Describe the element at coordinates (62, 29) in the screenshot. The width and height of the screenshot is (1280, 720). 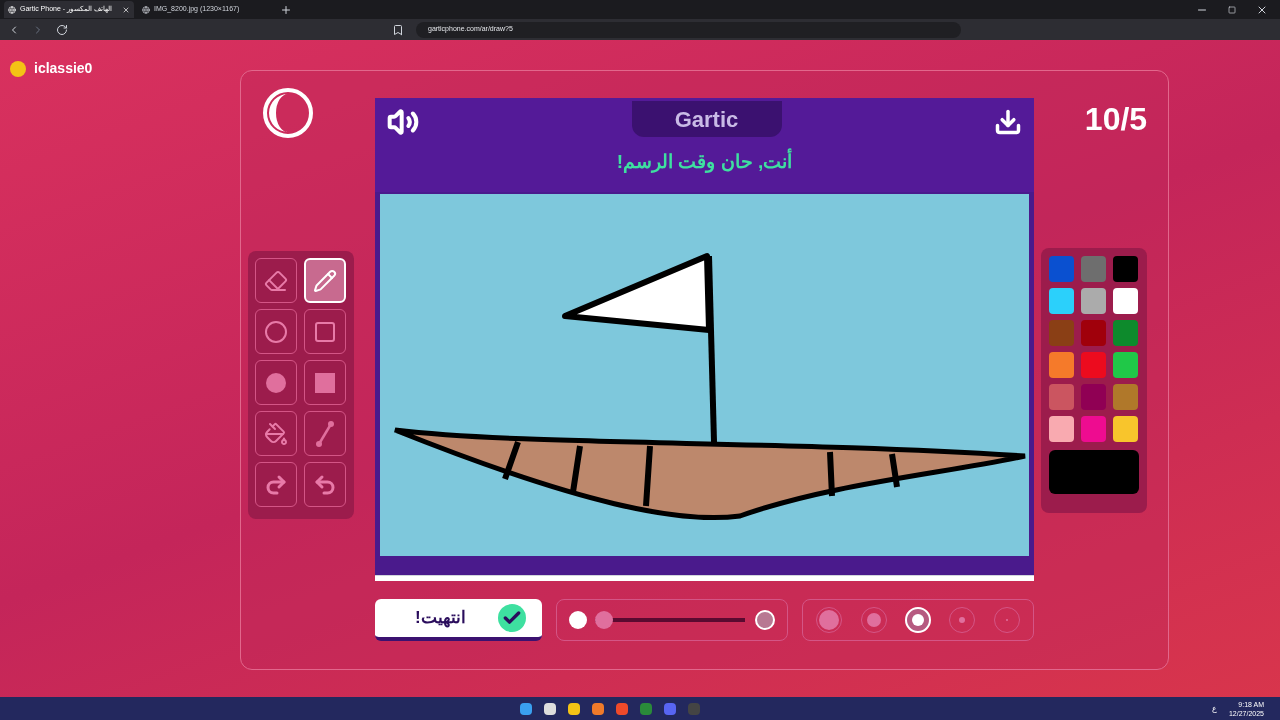
I see `reload-icon` at that location.